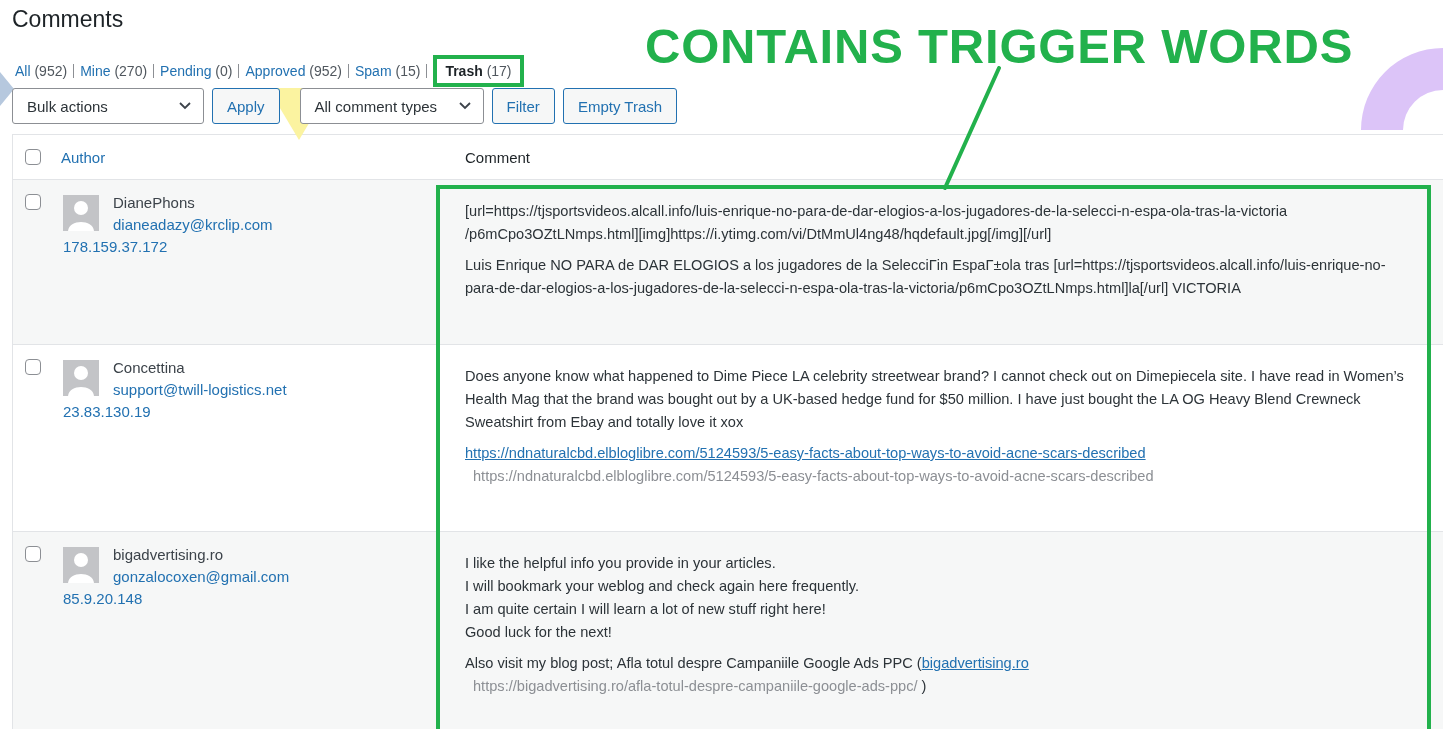 This screenshot has height=729, width=1443. Describe the element at coordinates (149, 367) in the screenshot. I see `author-name: Concettina` at that location.